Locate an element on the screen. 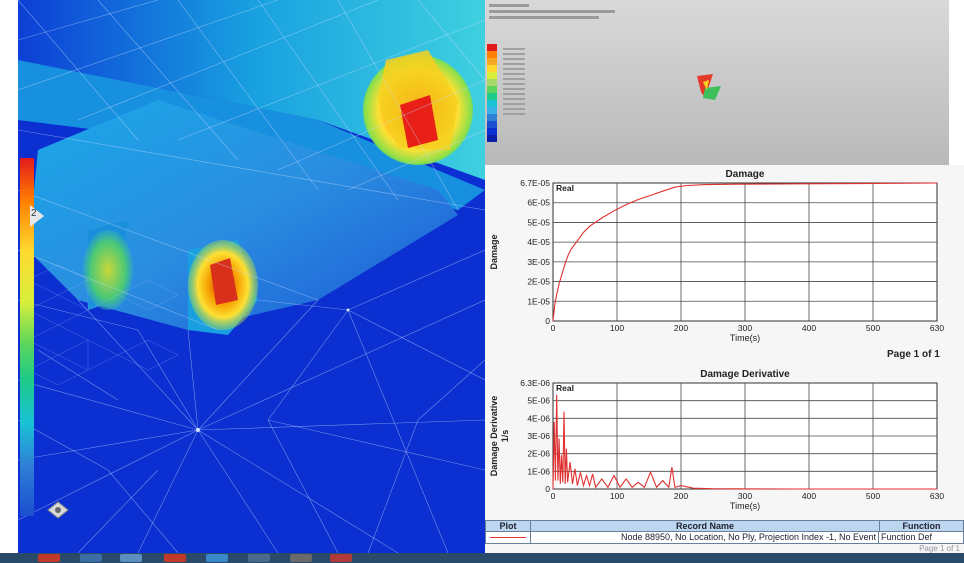  node-id-text: 2 is located at coordinates (34, 213).